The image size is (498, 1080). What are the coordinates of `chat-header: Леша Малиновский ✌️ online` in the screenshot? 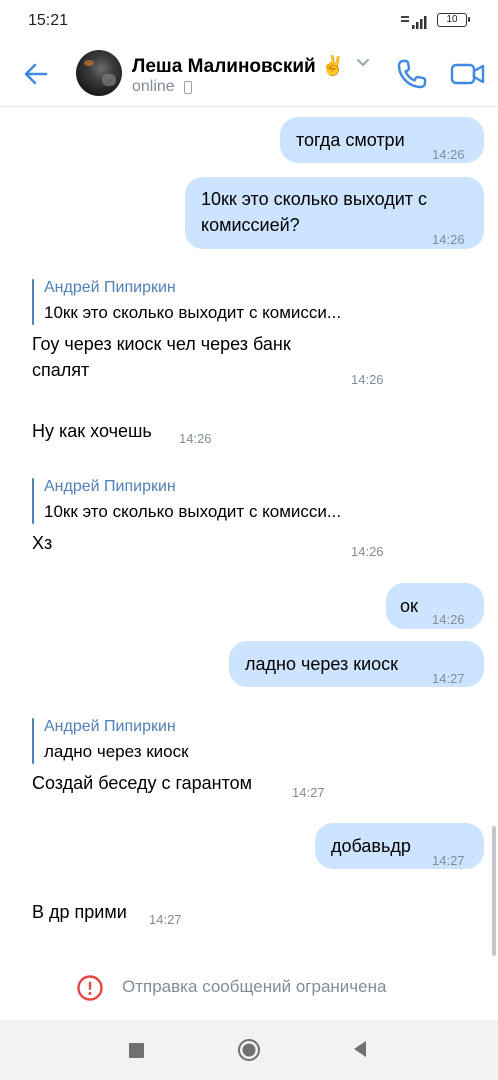 It's located at (249, 75).